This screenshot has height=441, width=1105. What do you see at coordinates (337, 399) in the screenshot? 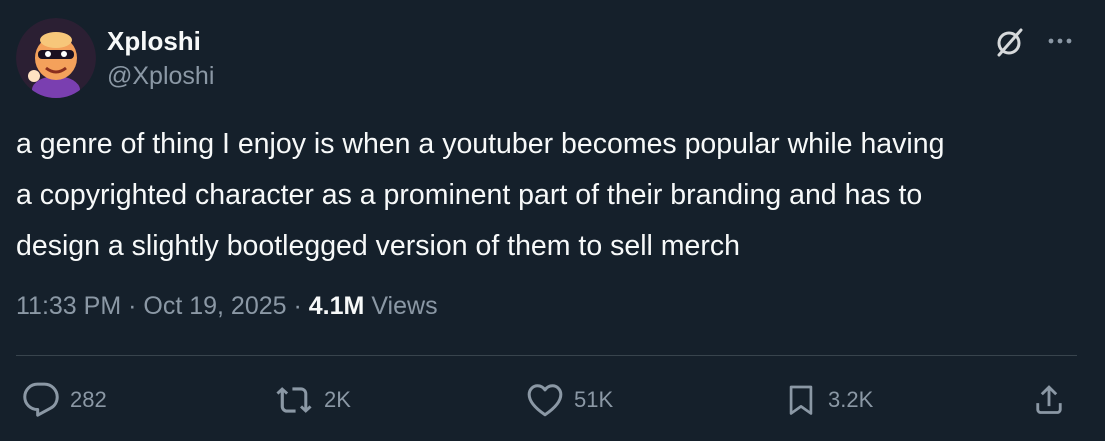
I see `repost-count: 2K` at bounding box center [337, 399].